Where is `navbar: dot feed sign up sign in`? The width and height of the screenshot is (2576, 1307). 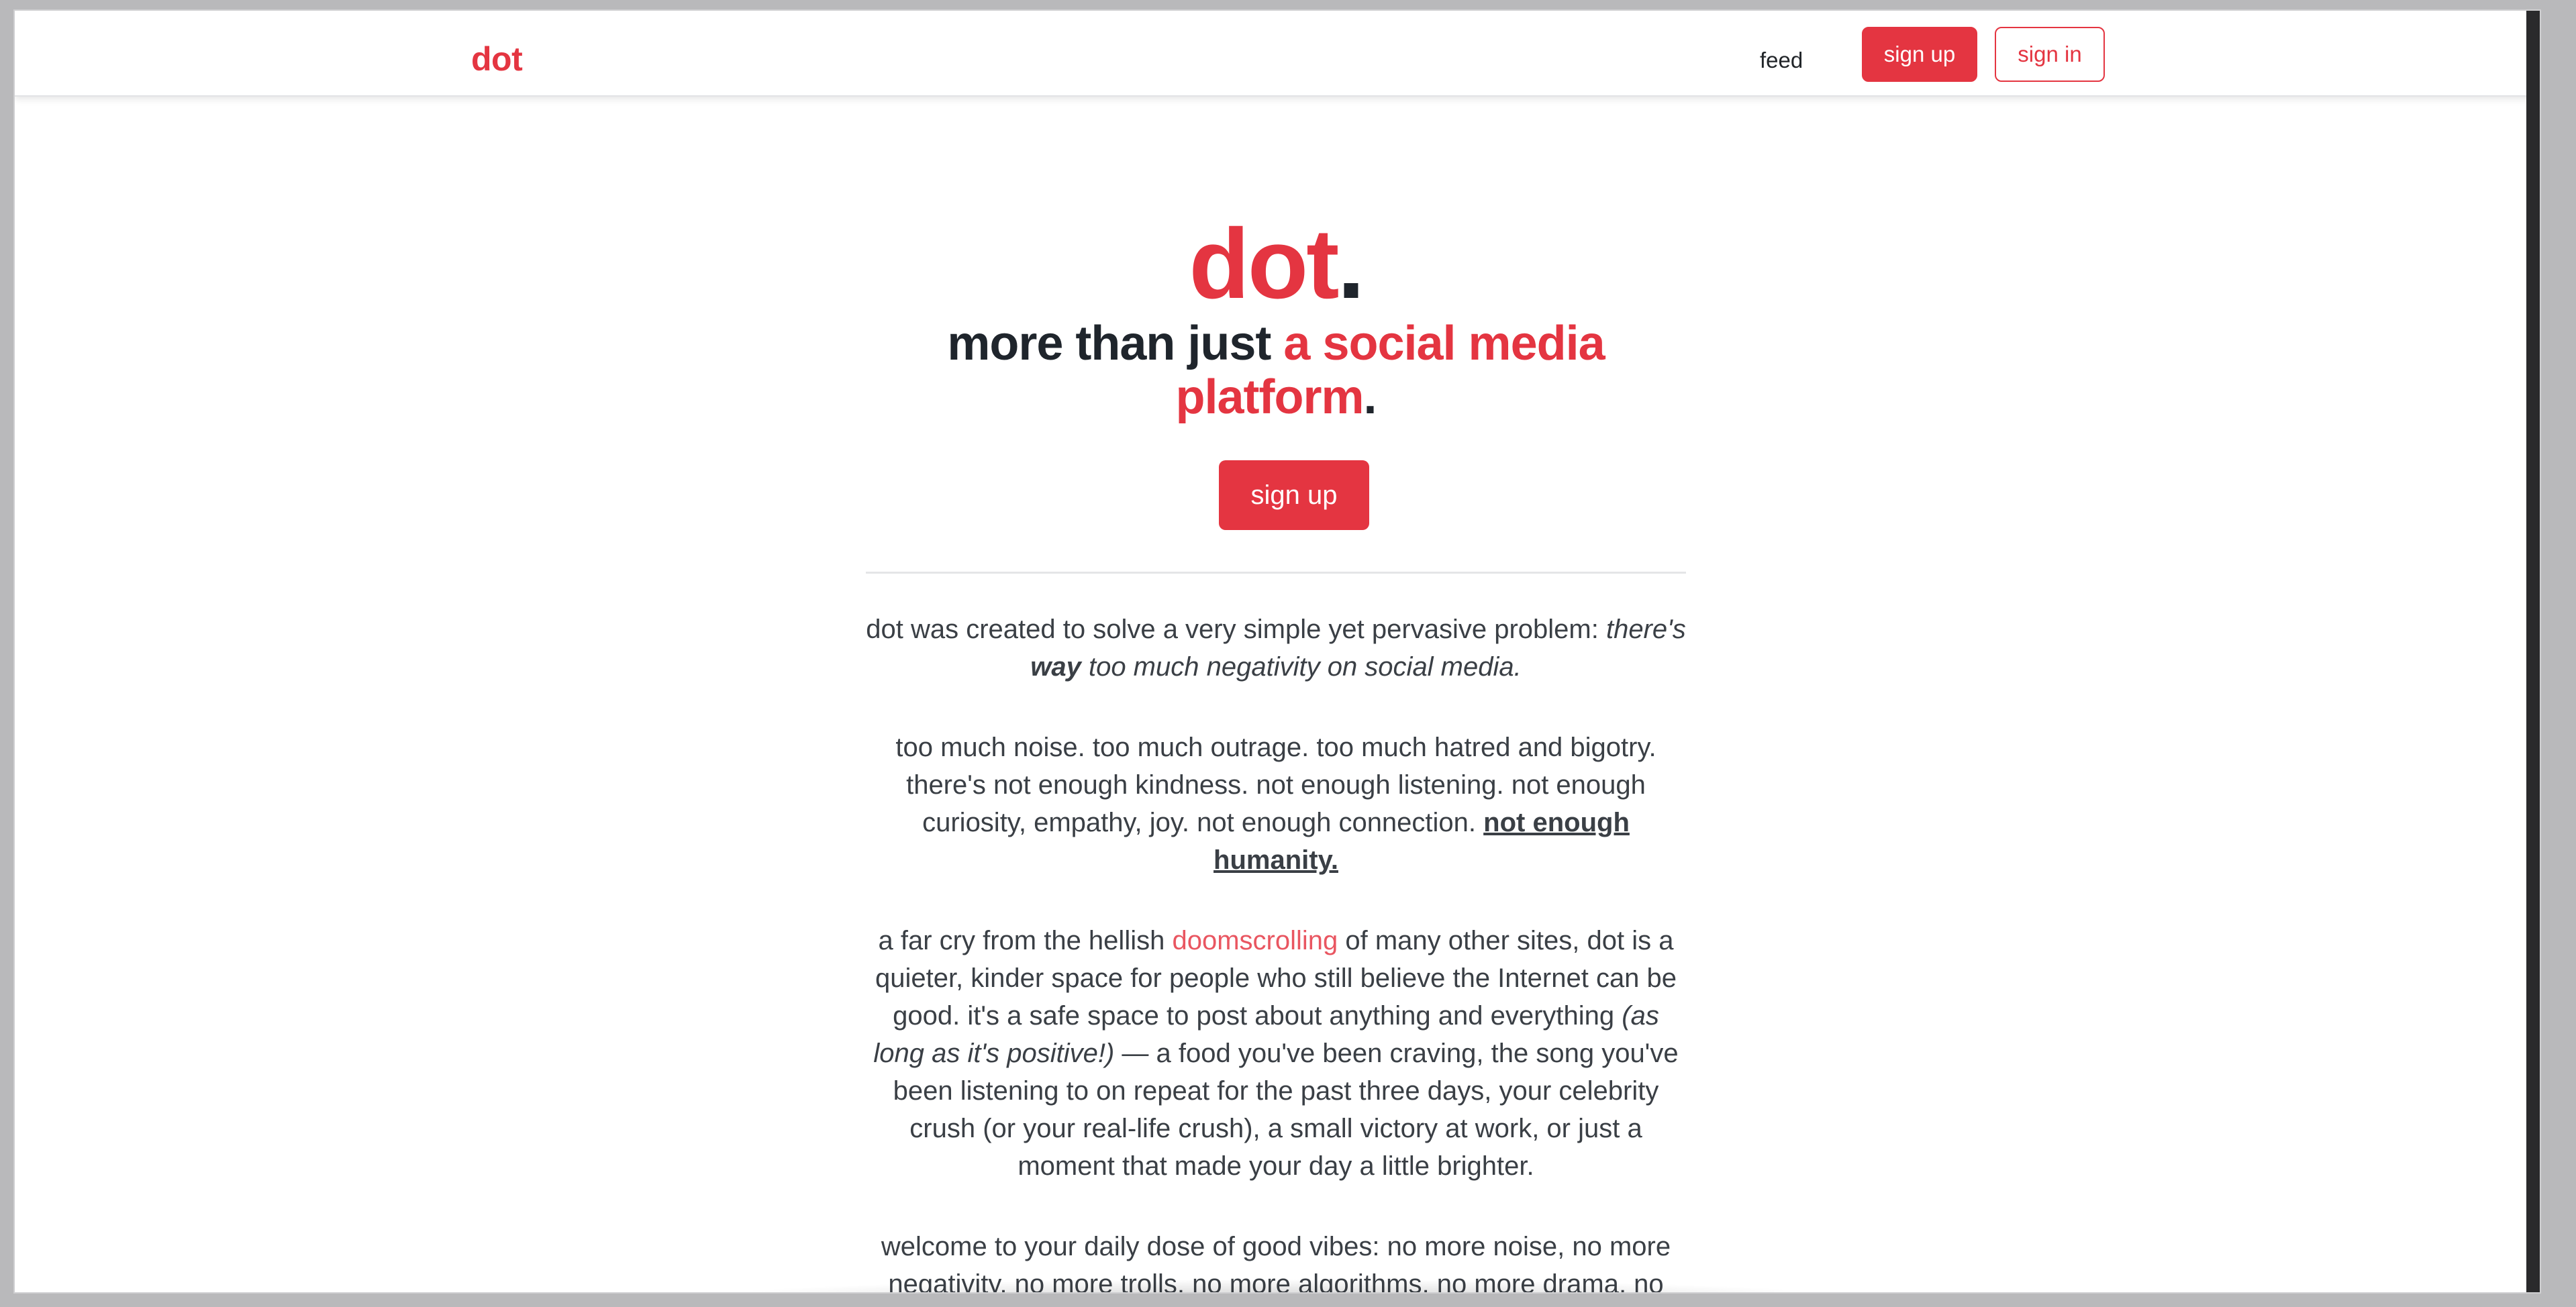
navbar: dot feed sign up sign in is located at coordinates (1277, 54).